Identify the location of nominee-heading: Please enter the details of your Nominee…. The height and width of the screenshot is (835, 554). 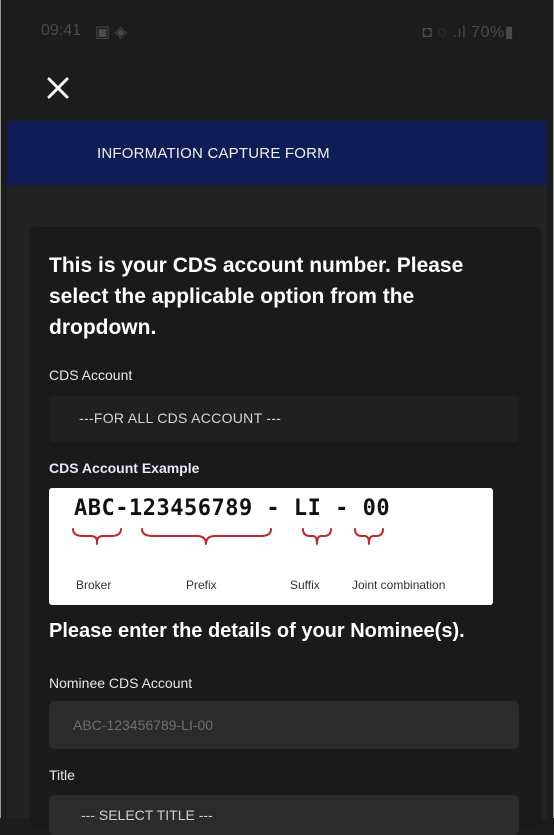
(257, 631).